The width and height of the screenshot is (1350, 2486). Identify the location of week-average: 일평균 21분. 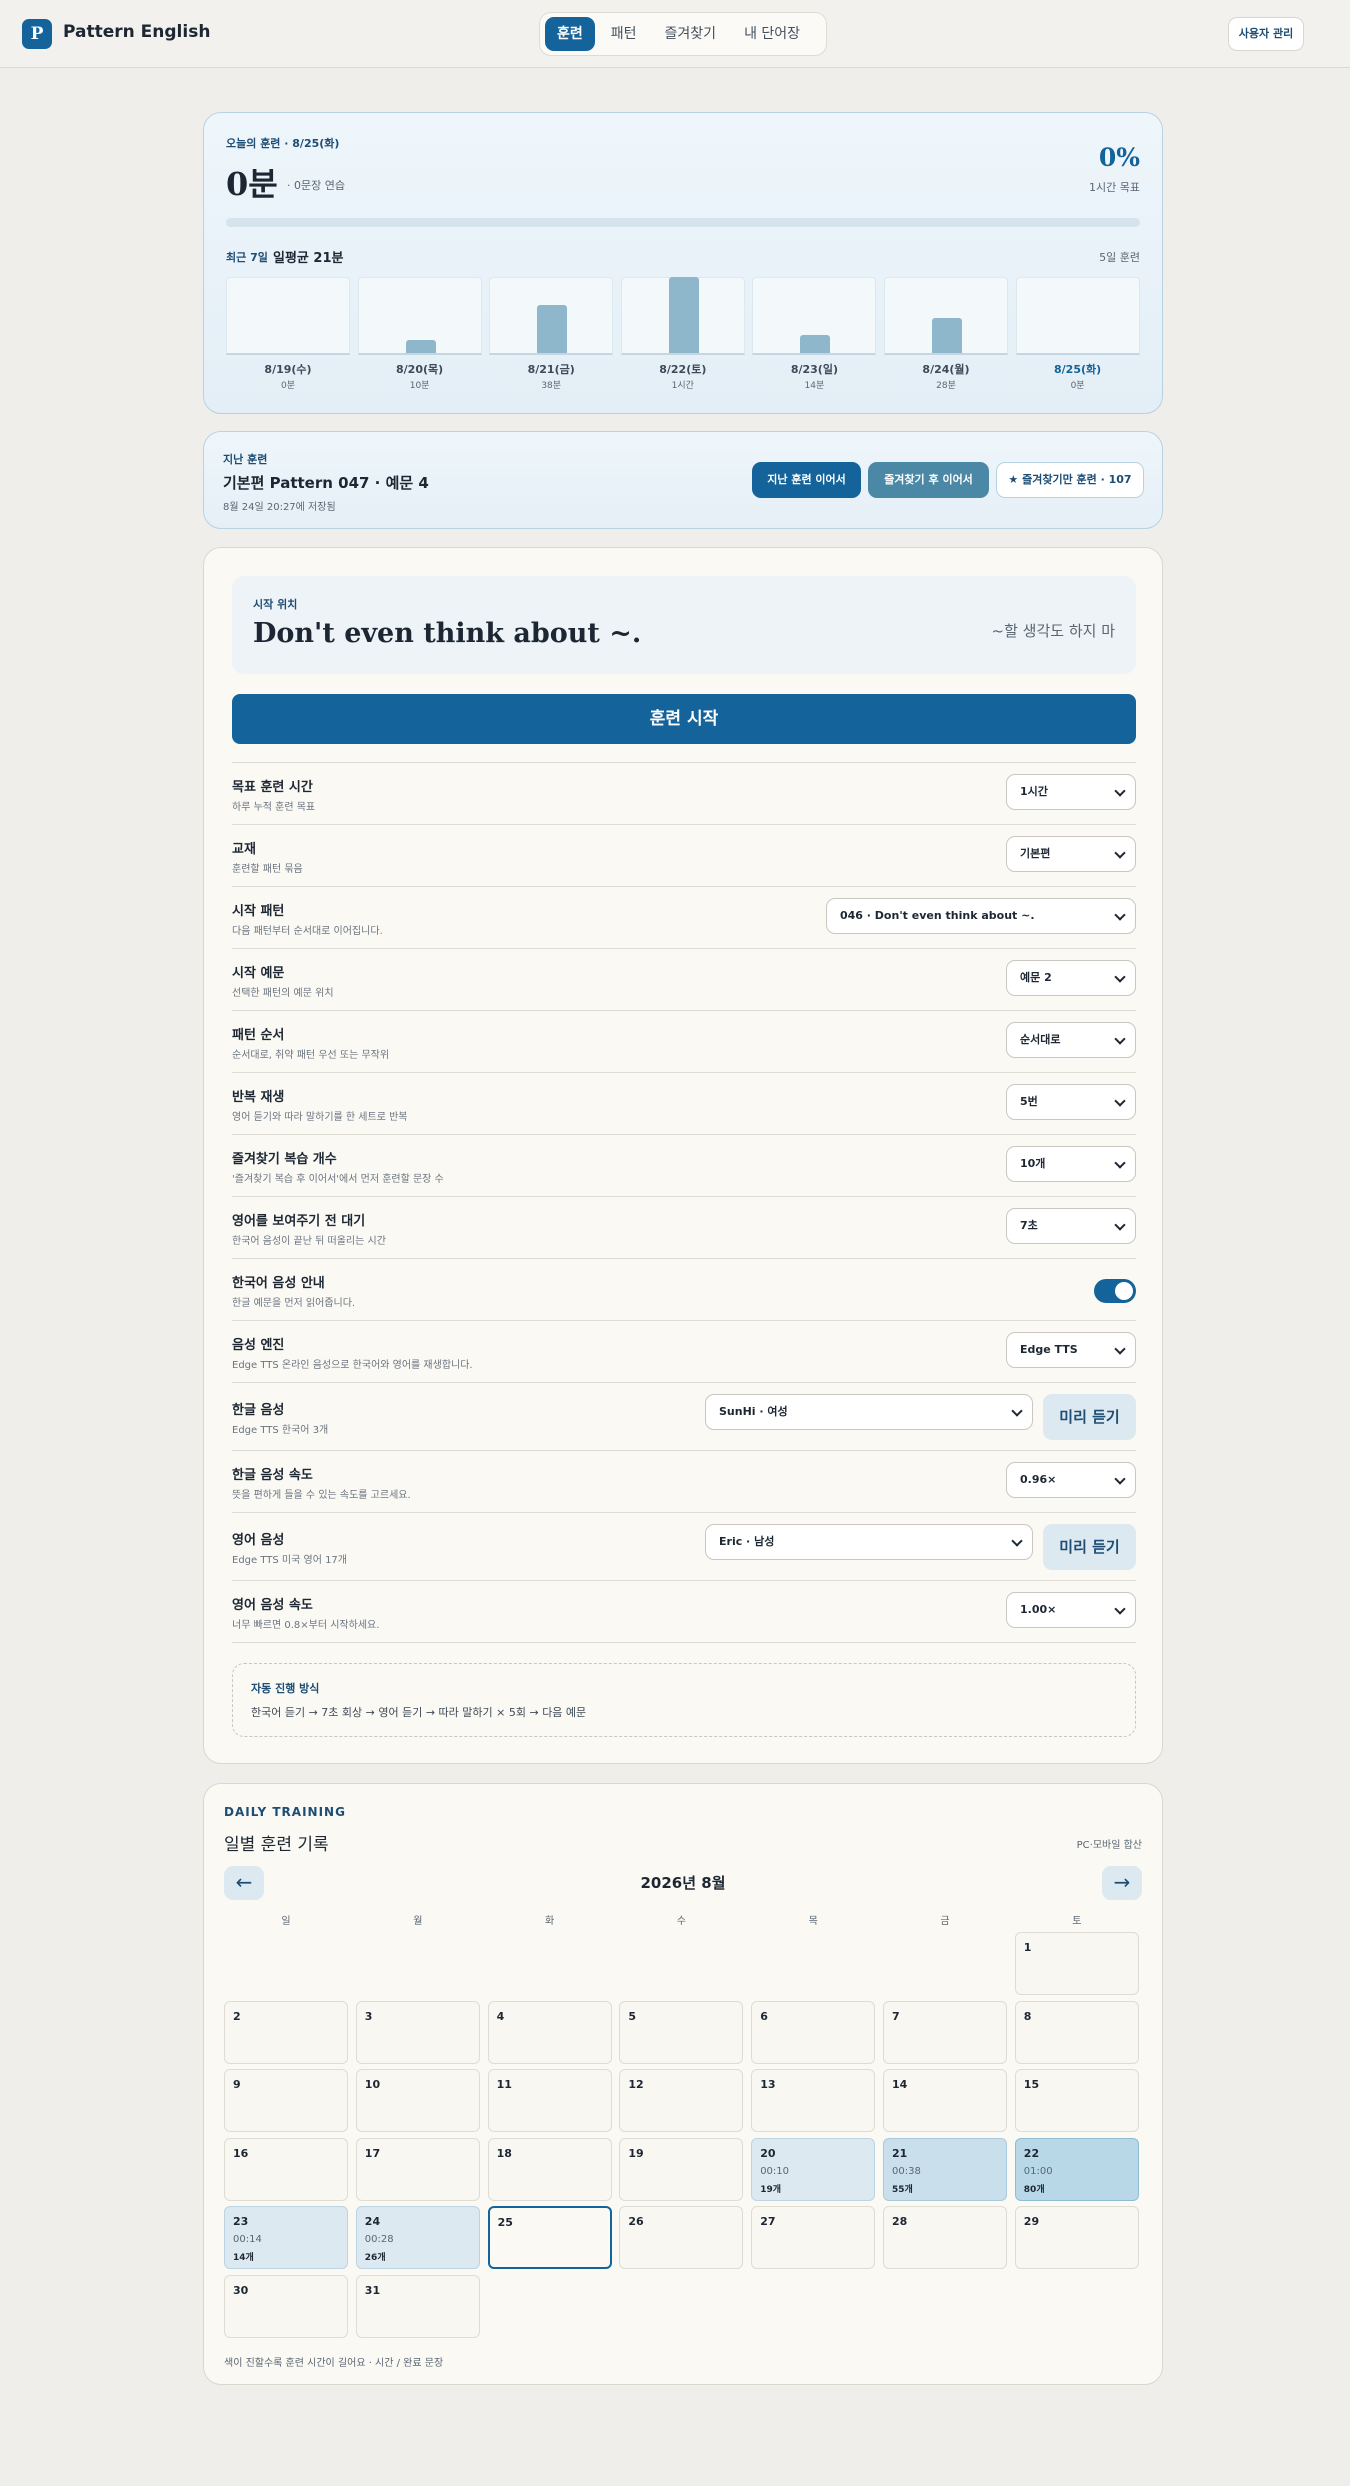
(308, 258).